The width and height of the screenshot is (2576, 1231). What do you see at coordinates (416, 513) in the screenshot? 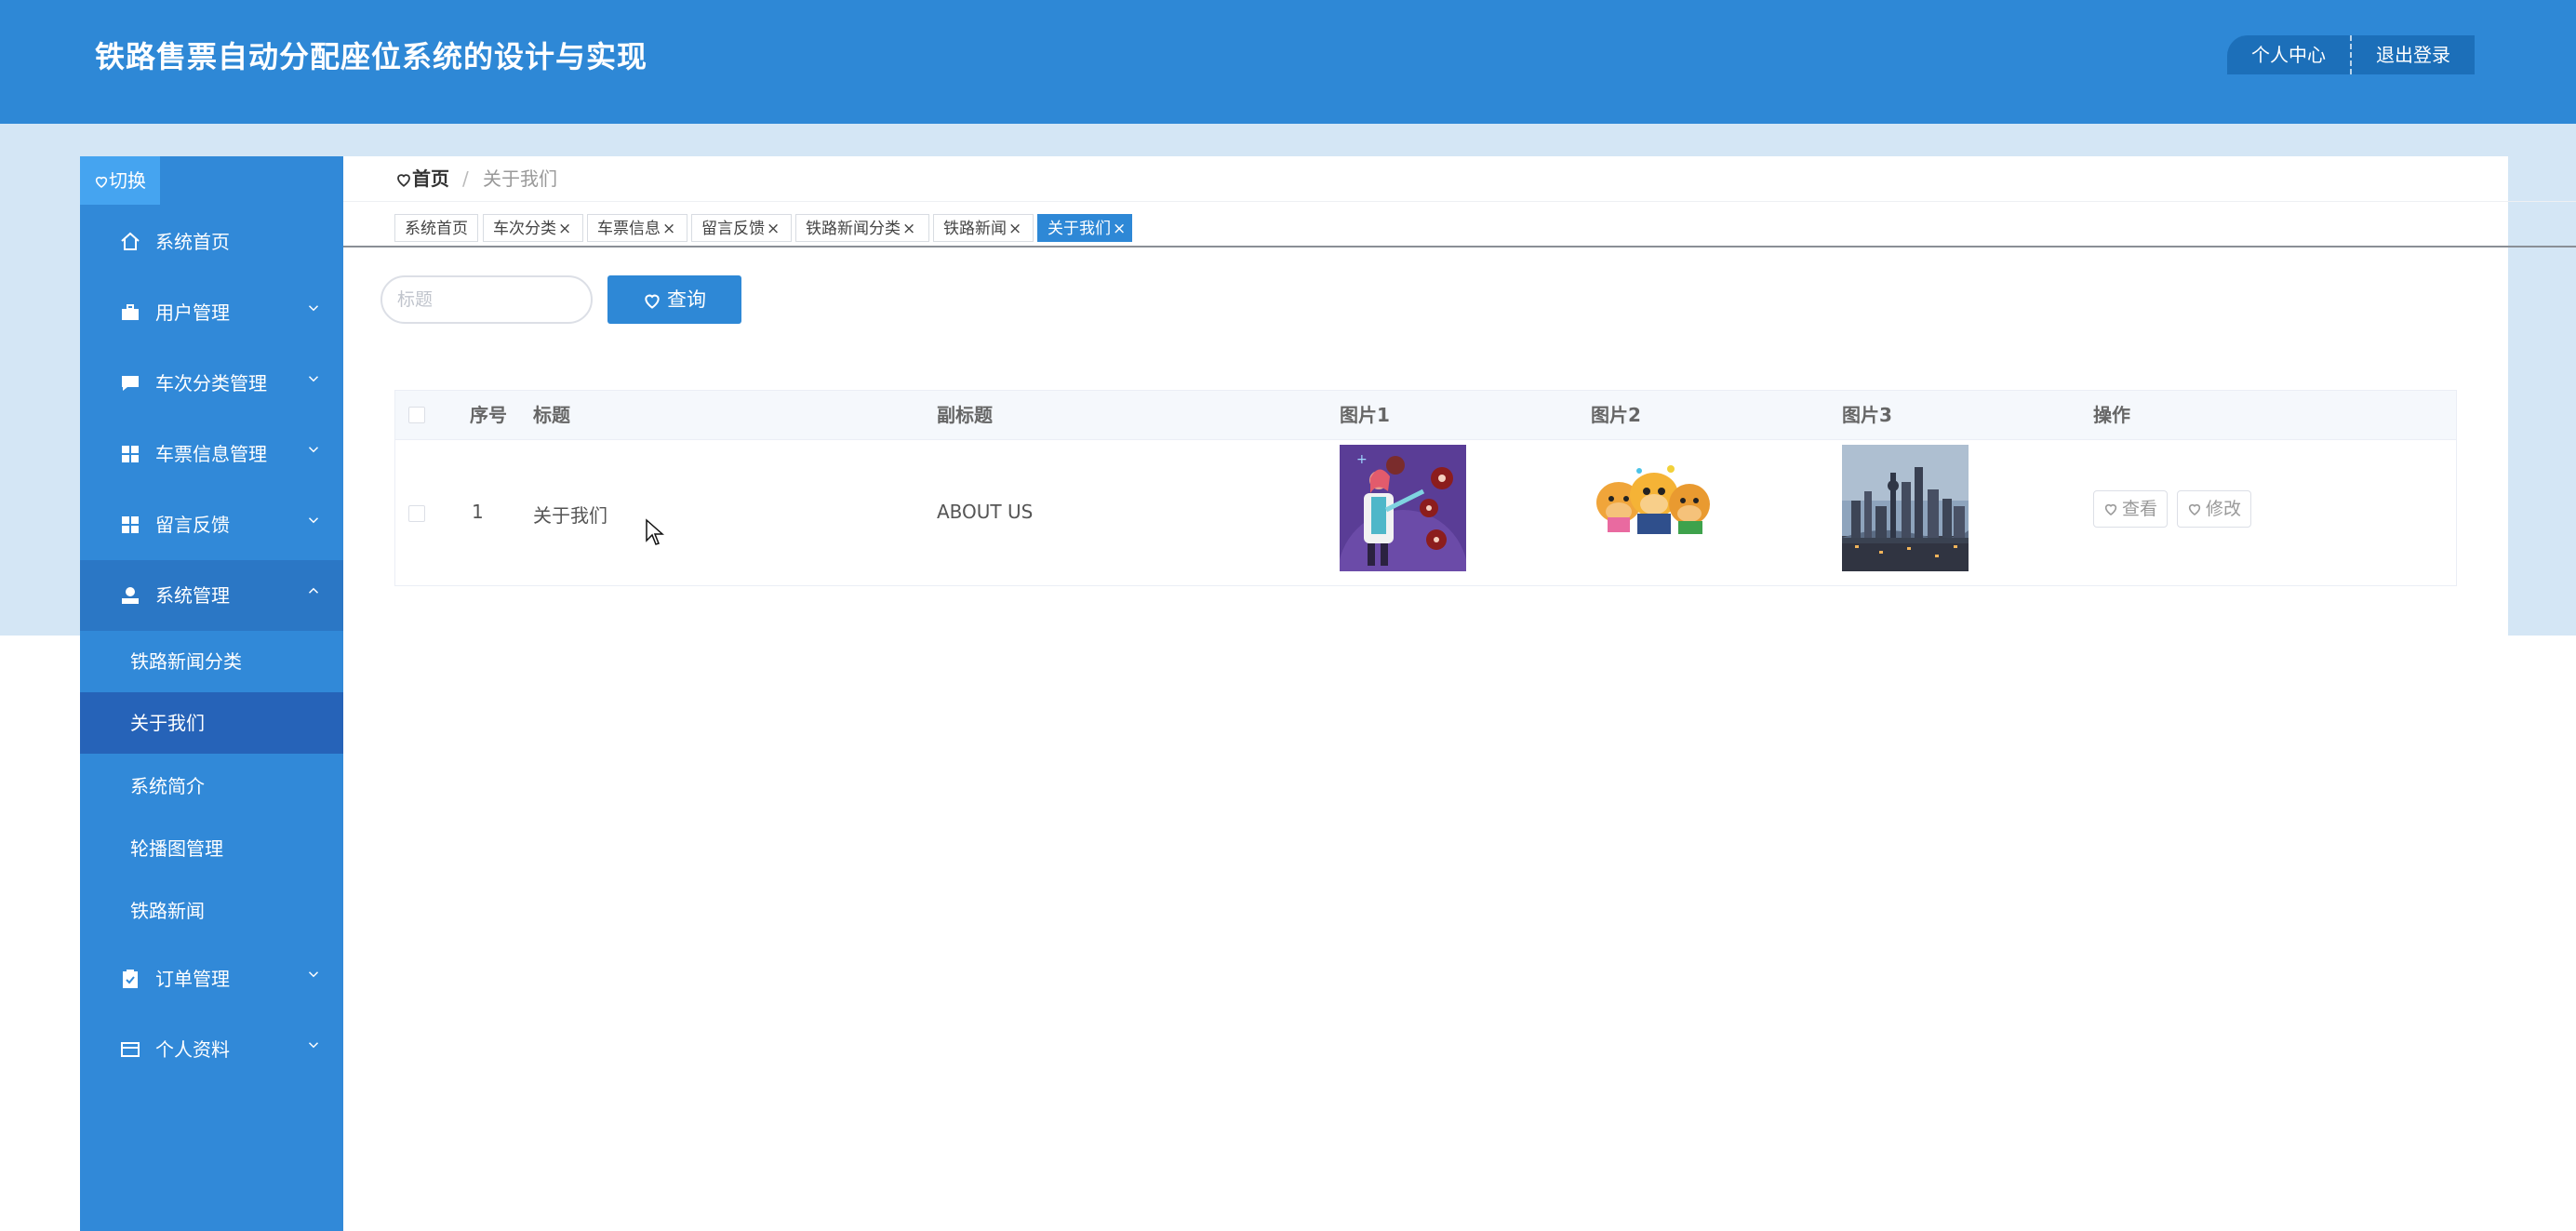
I see `row-checkbox` at bounding box center [416, 513].